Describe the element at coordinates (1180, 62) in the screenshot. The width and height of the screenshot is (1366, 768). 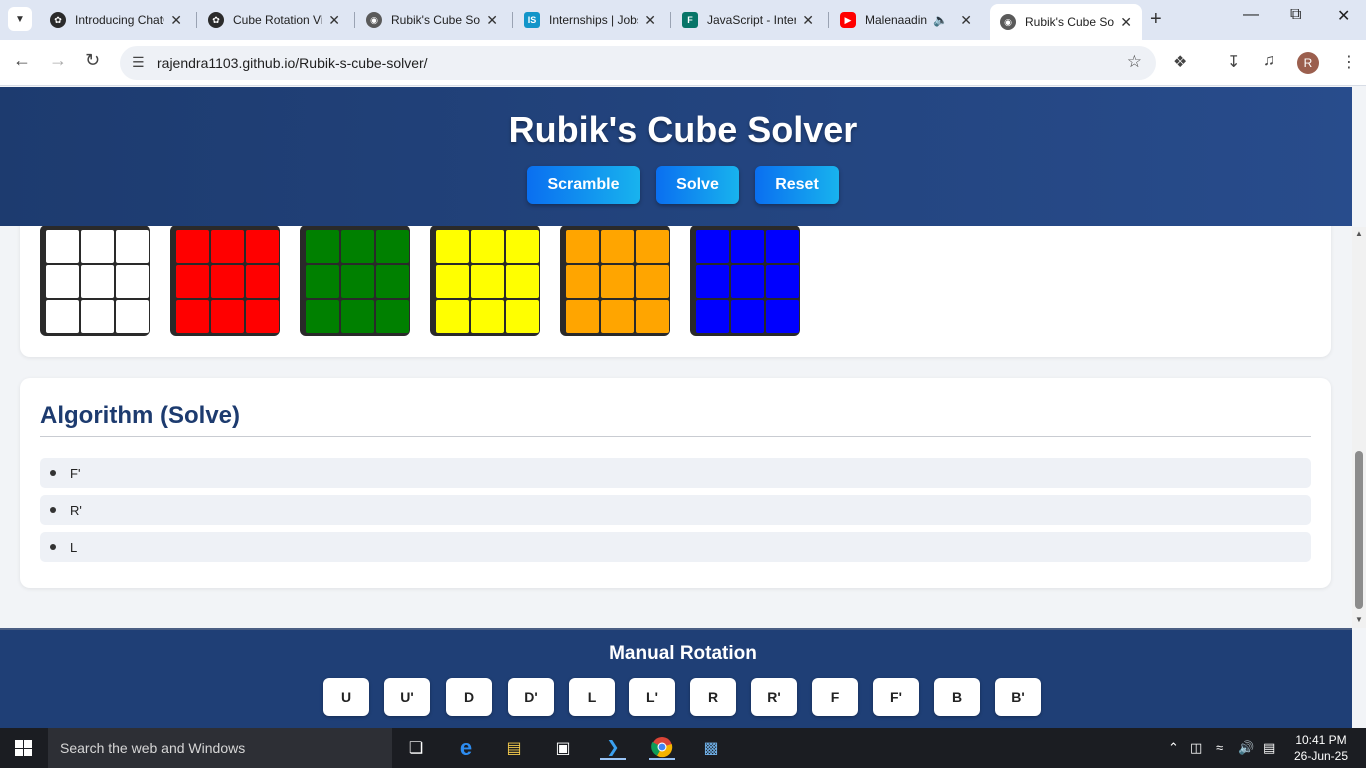
I see `extensions-icon: ❖` at that location.